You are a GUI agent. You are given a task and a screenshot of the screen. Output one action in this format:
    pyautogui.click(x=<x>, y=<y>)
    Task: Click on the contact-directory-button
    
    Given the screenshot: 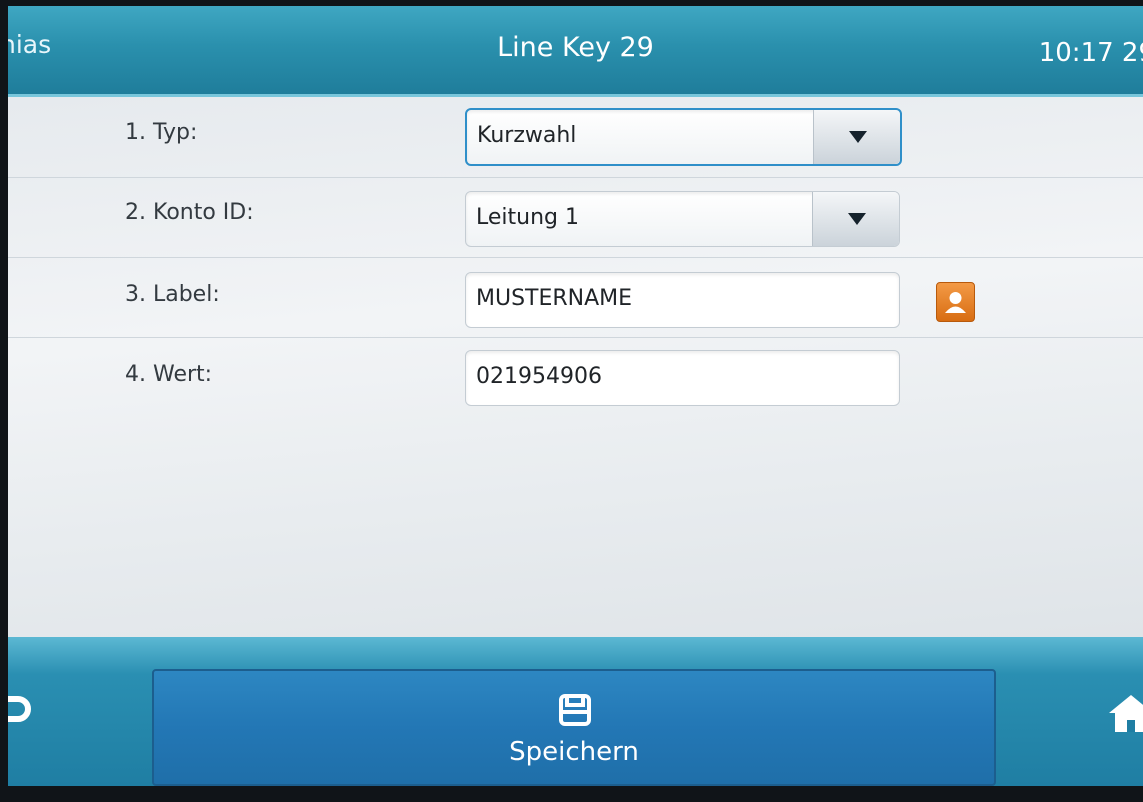 What is the action you would take?
    pyautogui.click(x=955, y=302)
    